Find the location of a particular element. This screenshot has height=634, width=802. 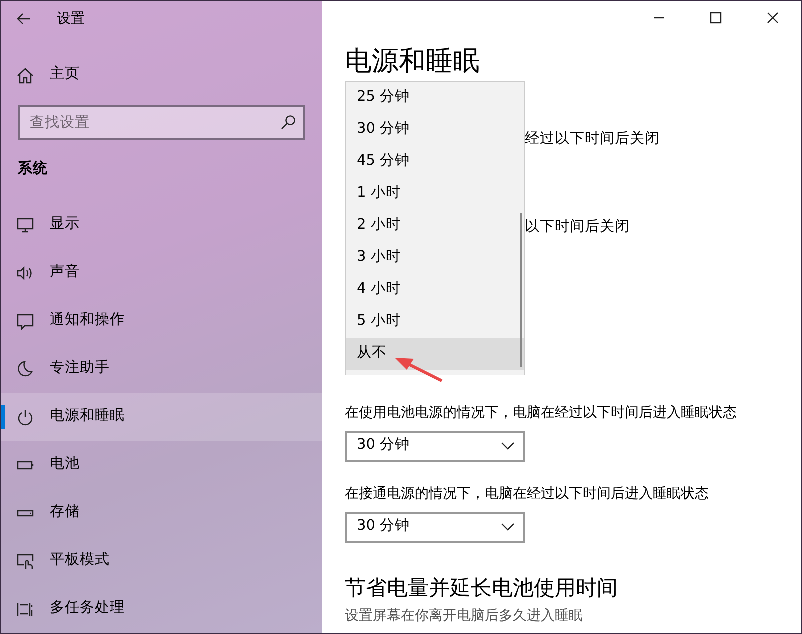

back-icon is located at coordinates (24, 19).